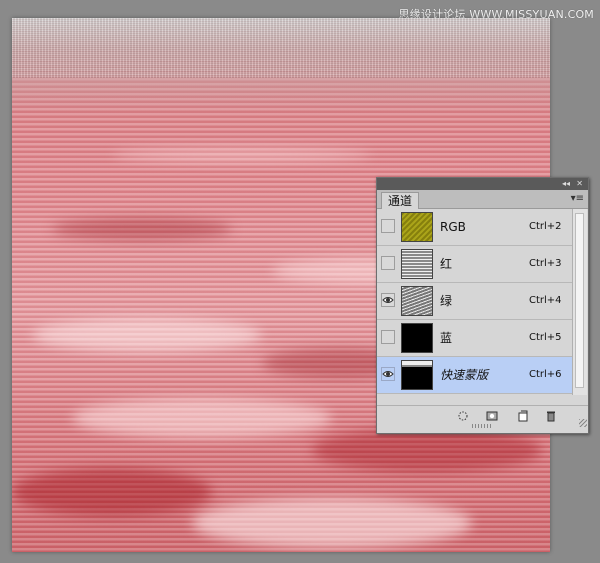 This screenshot has width=600, height=563. I want to click on channel-name: 红, so click(446, 264).